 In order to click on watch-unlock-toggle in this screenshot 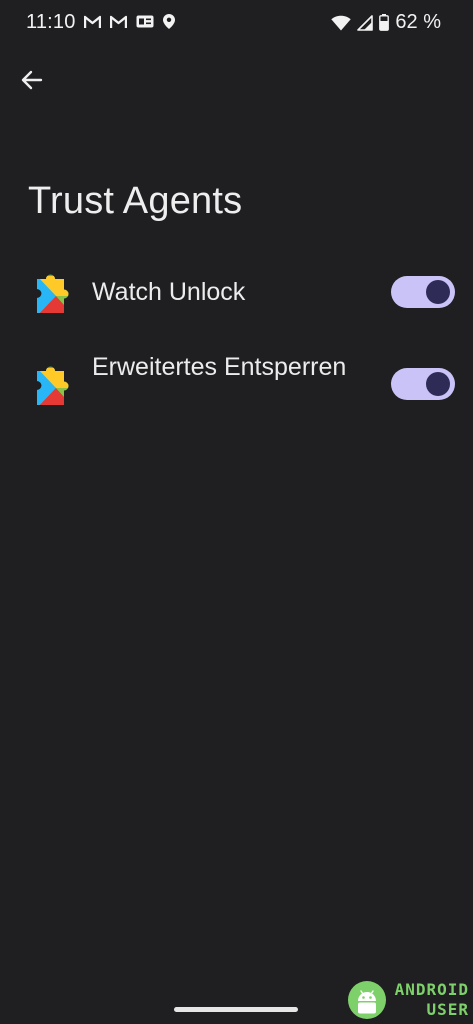, I will do `click(423, 292)`.